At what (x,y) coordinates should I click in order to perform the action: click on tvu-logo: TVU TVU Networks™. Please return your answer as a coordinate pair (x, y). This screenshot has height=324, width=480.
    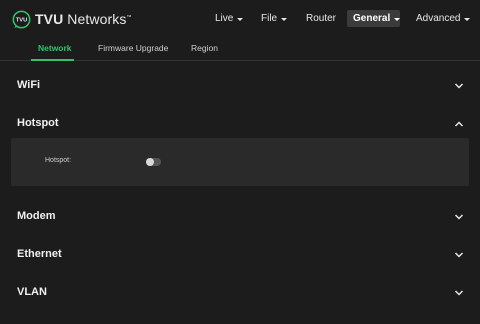
    Looking at the image, I should click on (72, 19).